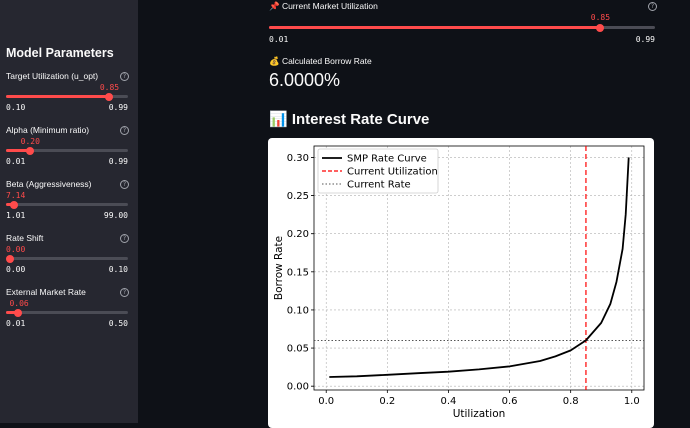 This screenshot has width=690, height=428. What do you see at coordinates (305, 80) in the screenshot?
I see `borrow-rate-value: 6.0000%` at bounding box center [305, 80].